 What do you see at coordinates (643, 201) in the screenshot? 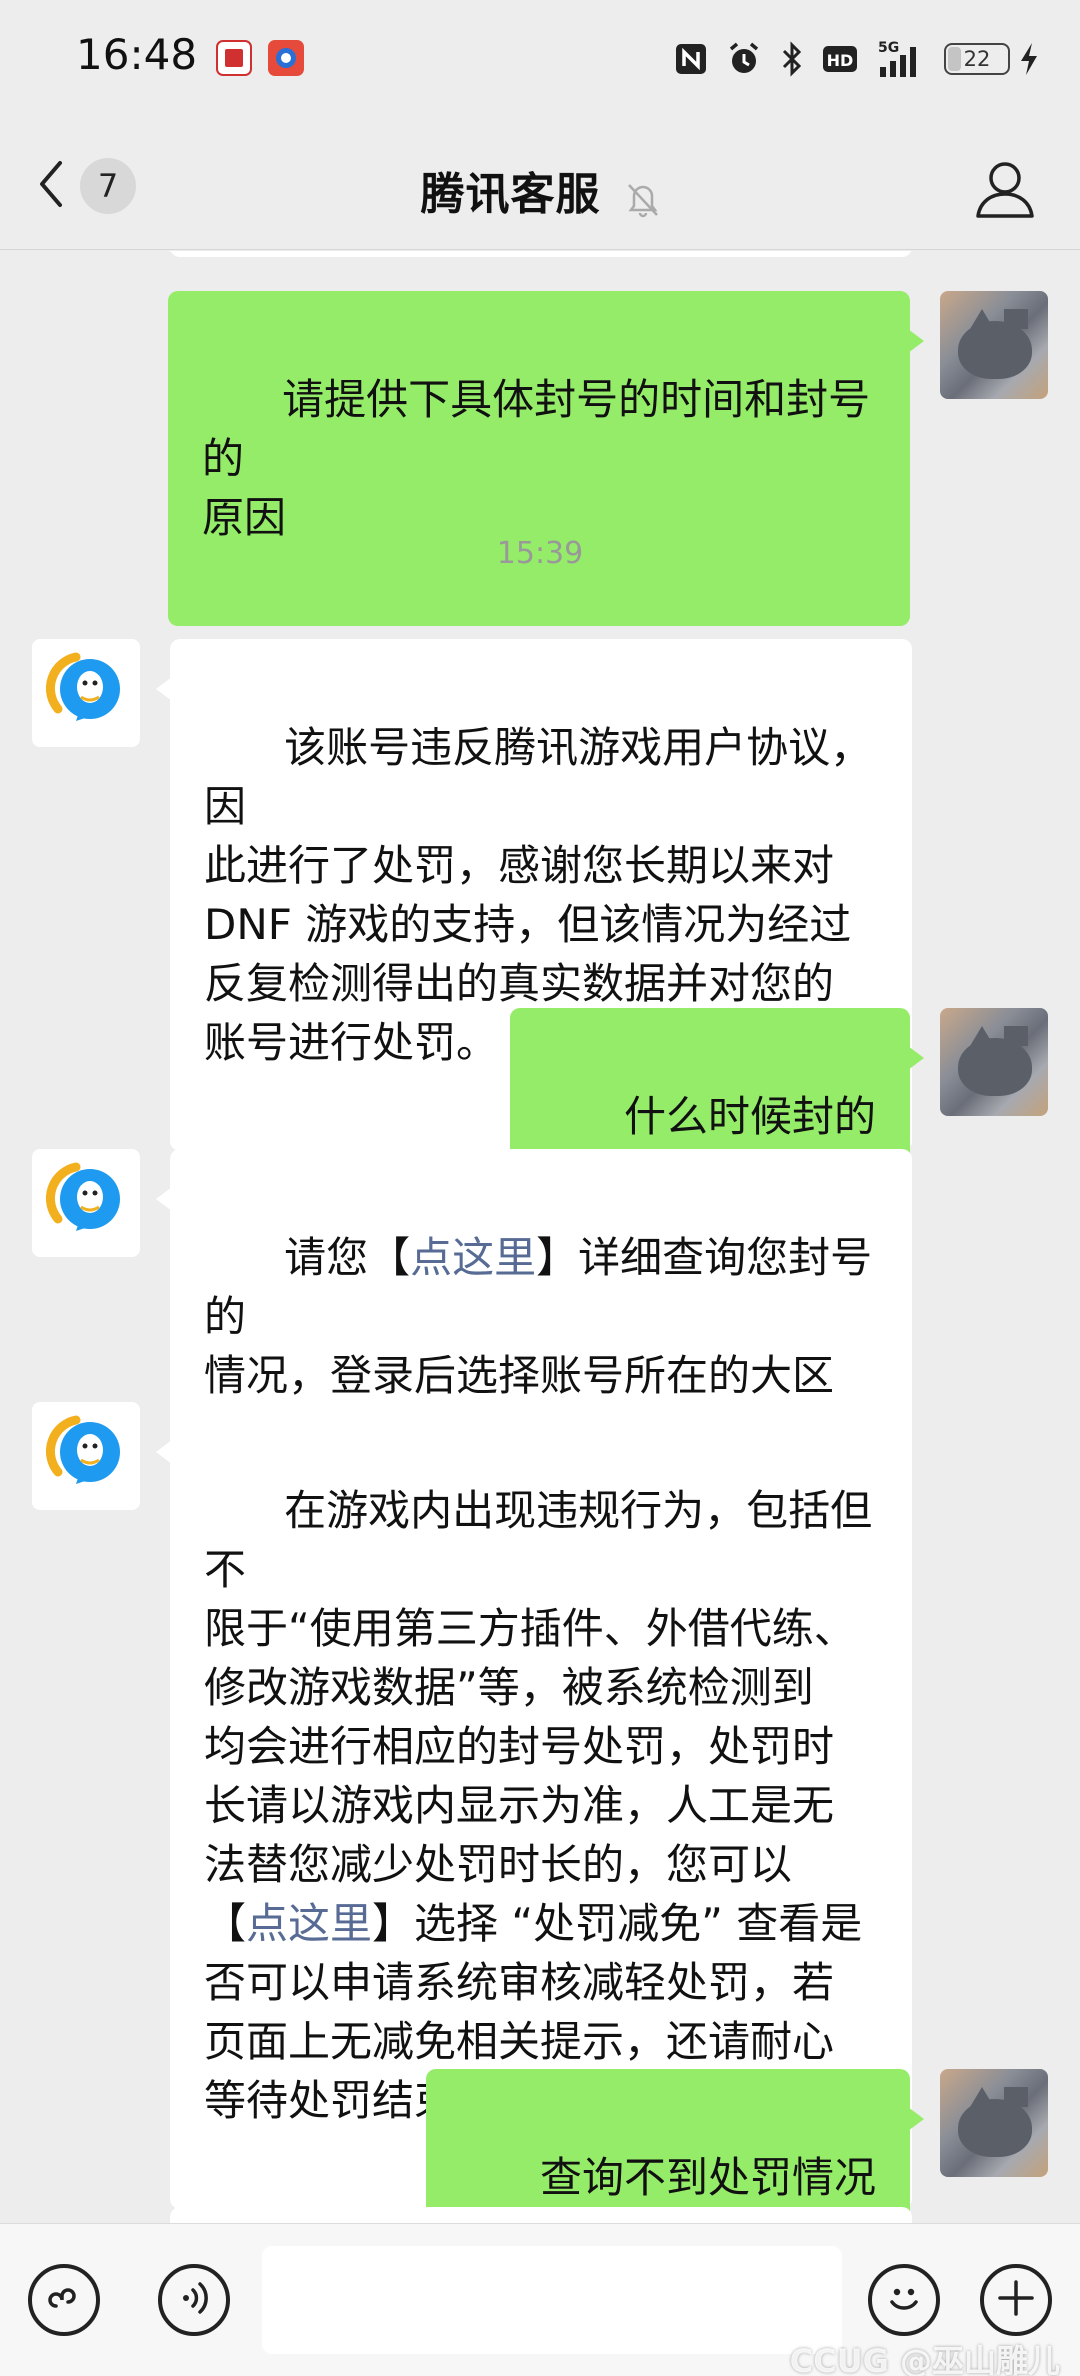
I see `mute-bell-icon` at bounding box center [643, 201].